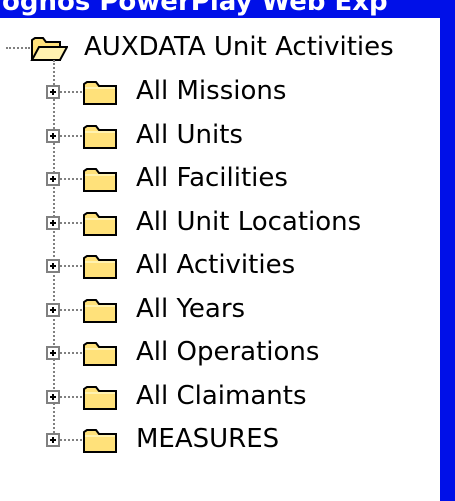  I want to click on tree-item: All Facilities, so click(220, 179).